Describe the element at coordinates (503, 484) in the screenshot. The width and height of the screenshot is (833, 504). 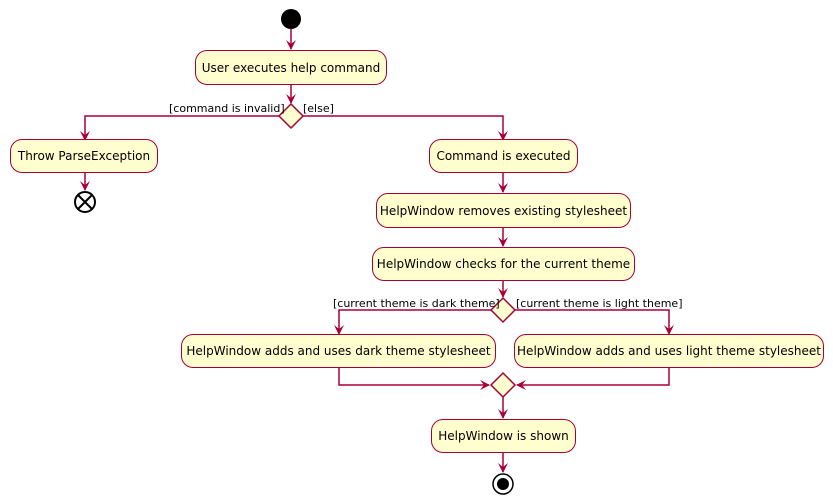
I see `end-node-icon` at that location.